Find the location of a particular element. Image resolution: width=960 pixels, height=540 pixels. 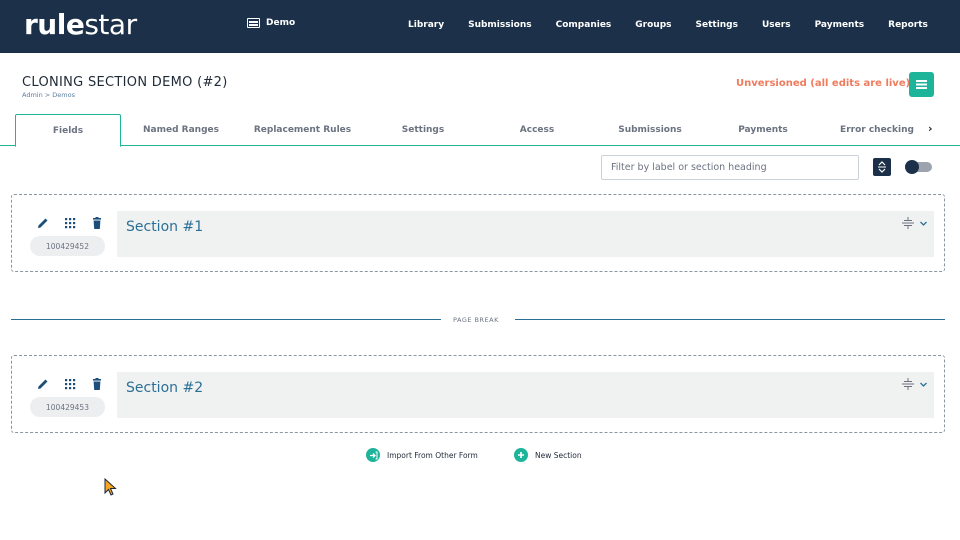

tab-submissions: Submissions is located at coordinates (650, 130).